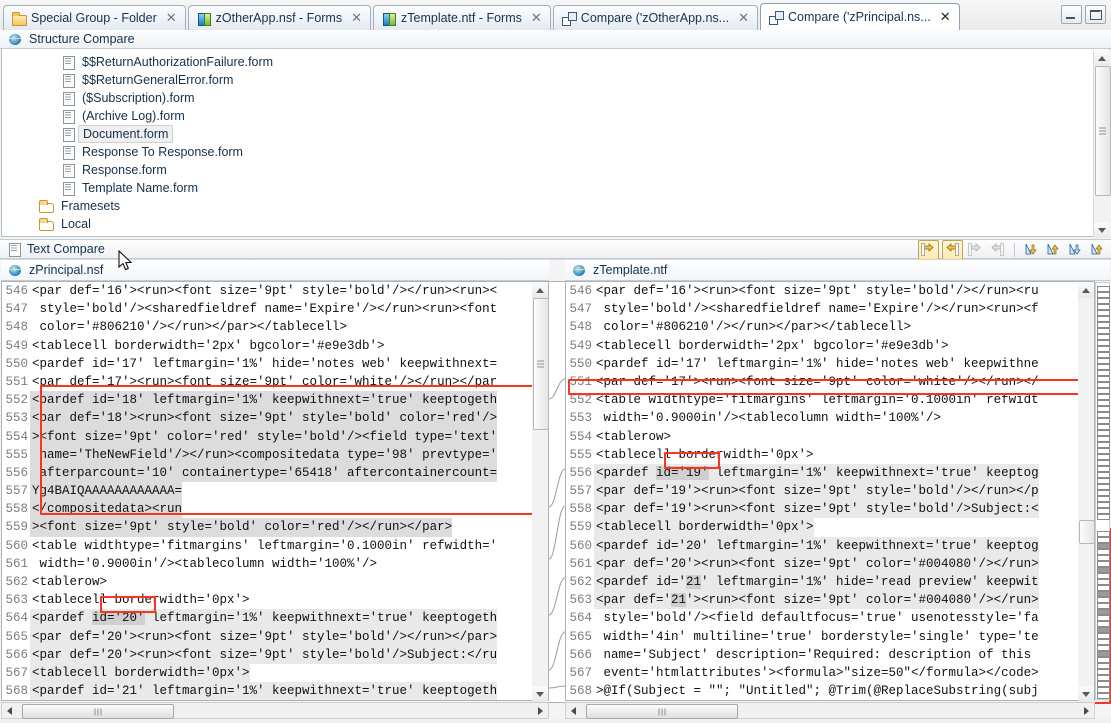  Describe the element at coordinates (555, 134) in the screenshot. I see `tree-item-document-form: Document.form` at that location.